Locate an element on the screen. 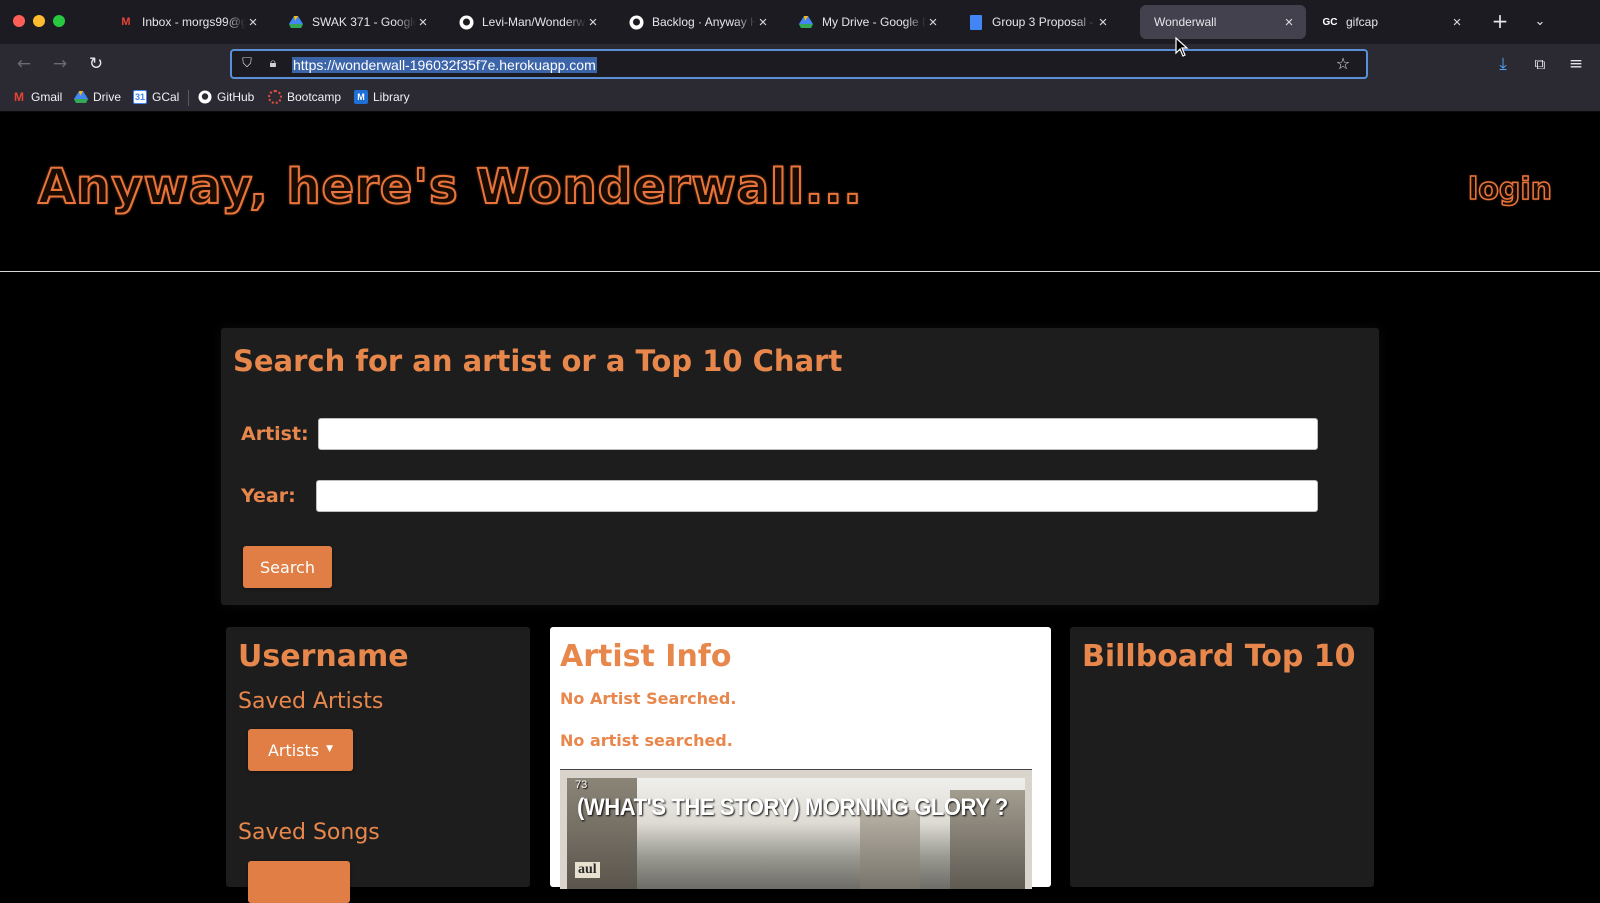 The height and width of the screenshot is (903, 1600). artist-status-text: No Artist Searched. is located at coordinates (648, 698).